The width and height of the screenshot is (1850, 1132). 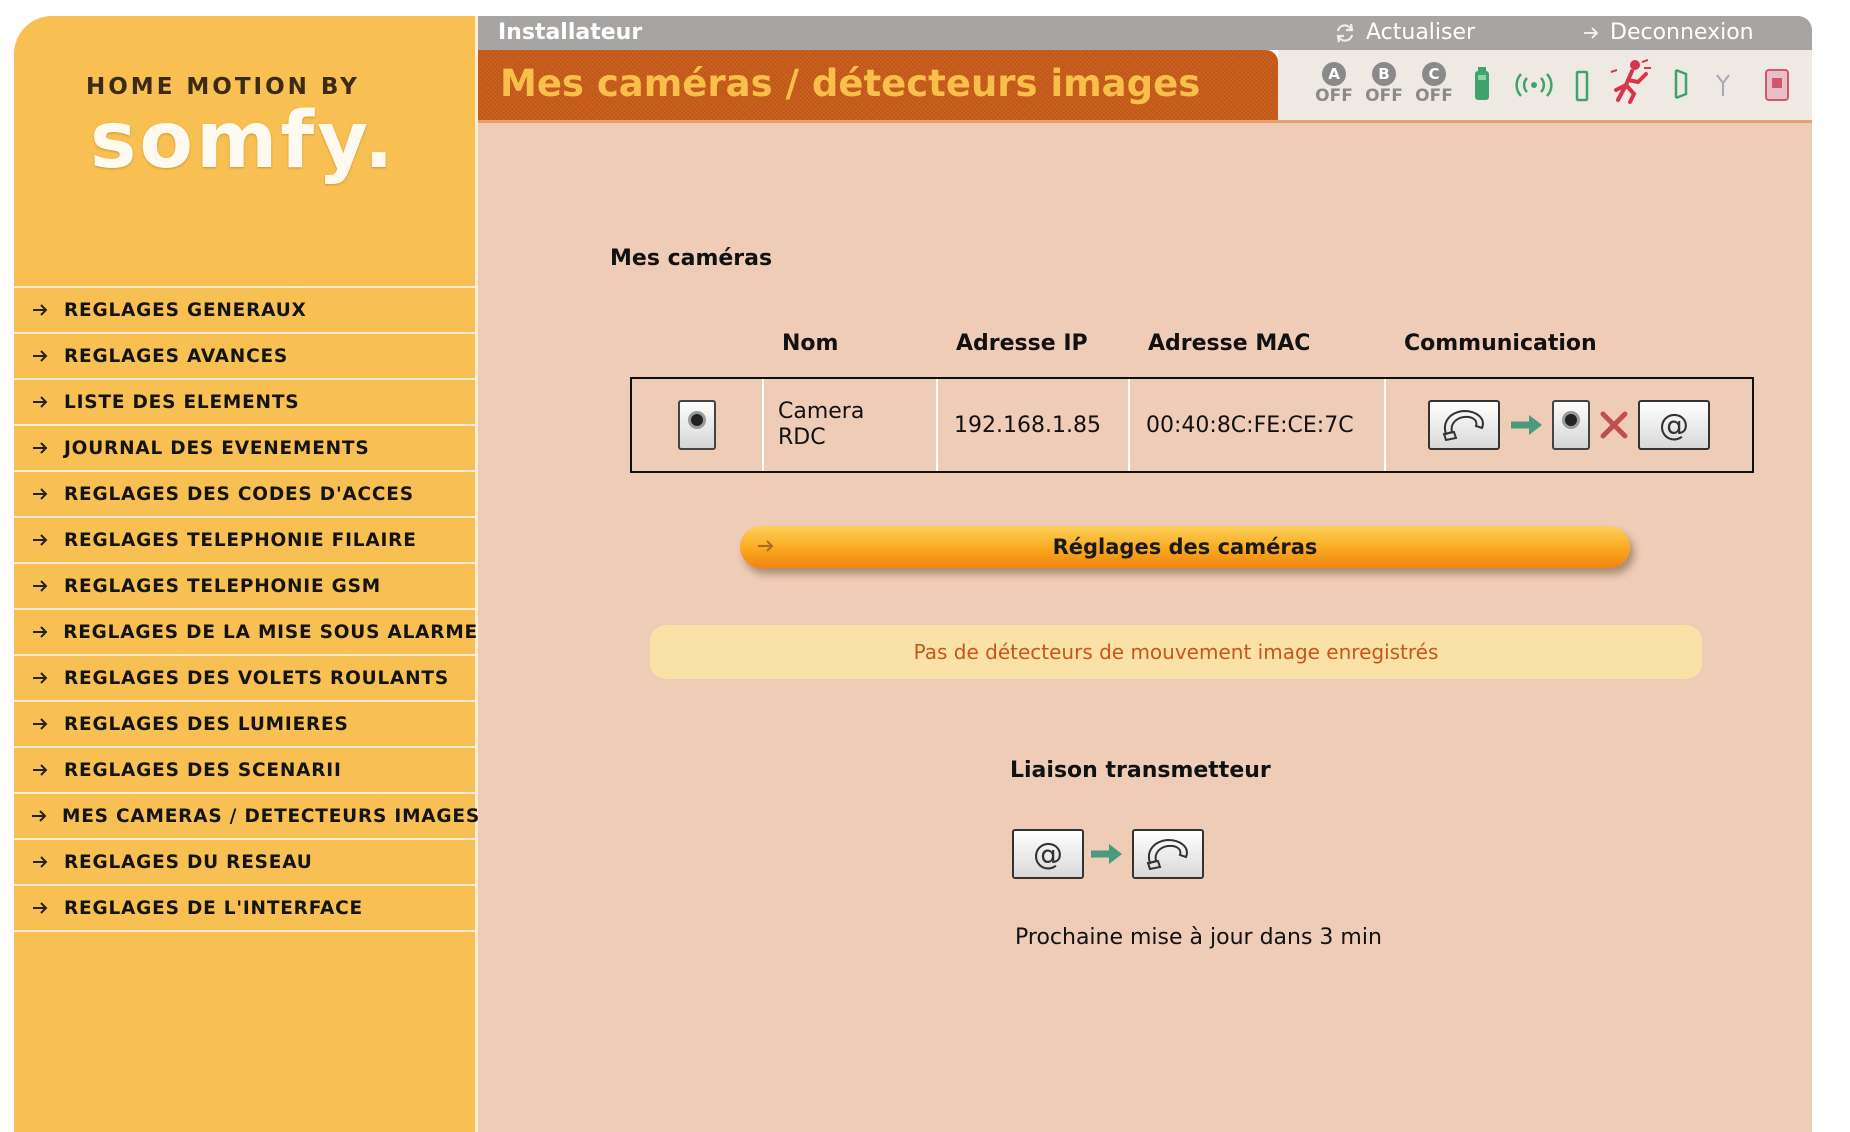 What do you see at coordinates (821, 411) in the screenshot?
I see `camera-name-line1: Camera` at bounding box center [821, 411].